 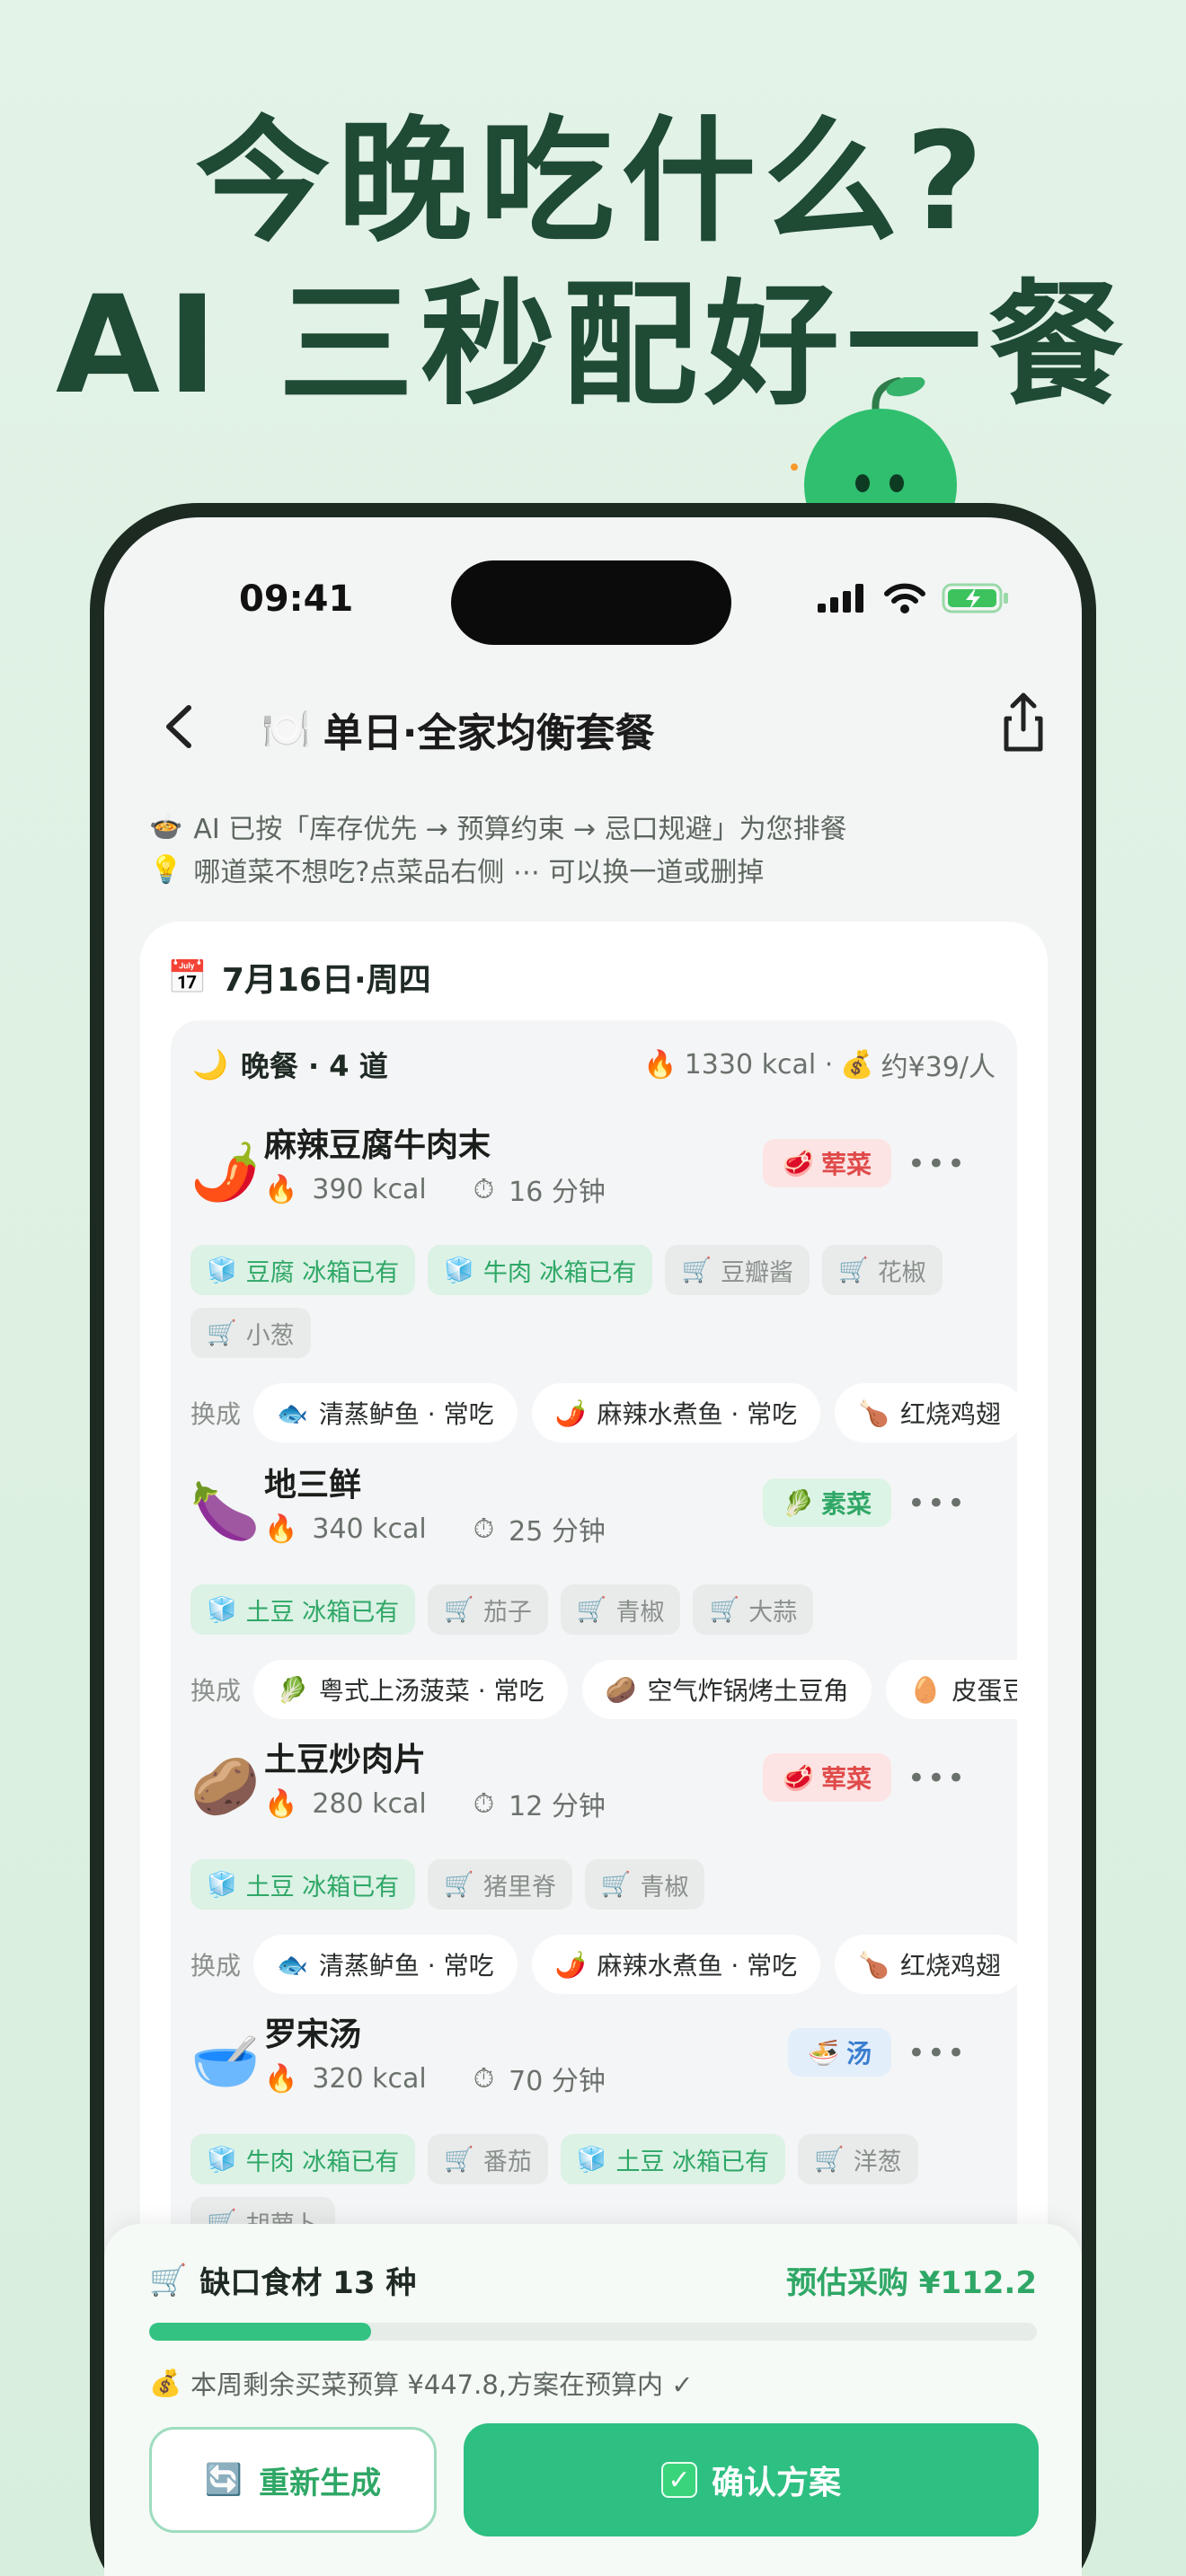 I want to click on confirm-label: 确认方案, so click(x=776, y=2483).